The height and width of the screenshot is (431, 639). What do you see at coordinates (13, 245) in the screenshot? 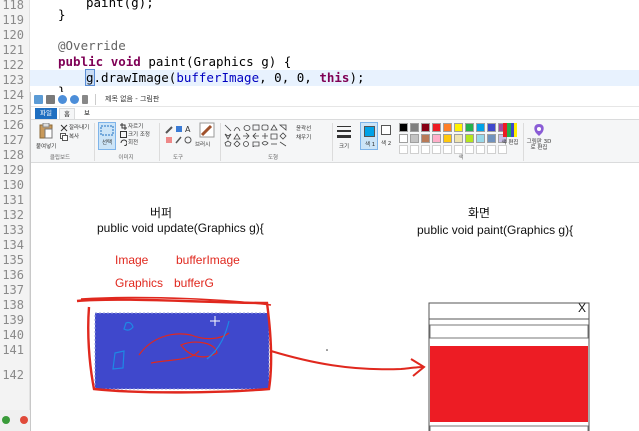
I see `line-number: 134` at bounding box center [13, 245].